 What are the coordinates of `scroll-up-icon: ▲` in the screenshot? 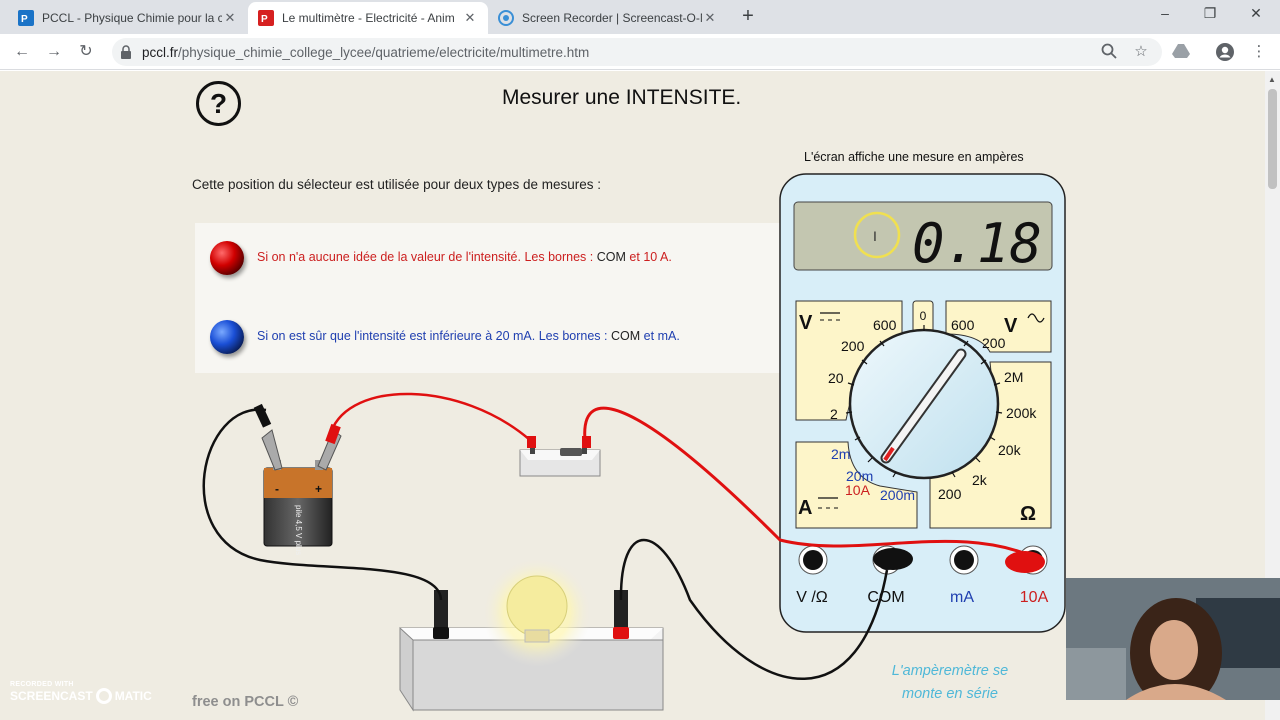 It's located at (1272, 79).